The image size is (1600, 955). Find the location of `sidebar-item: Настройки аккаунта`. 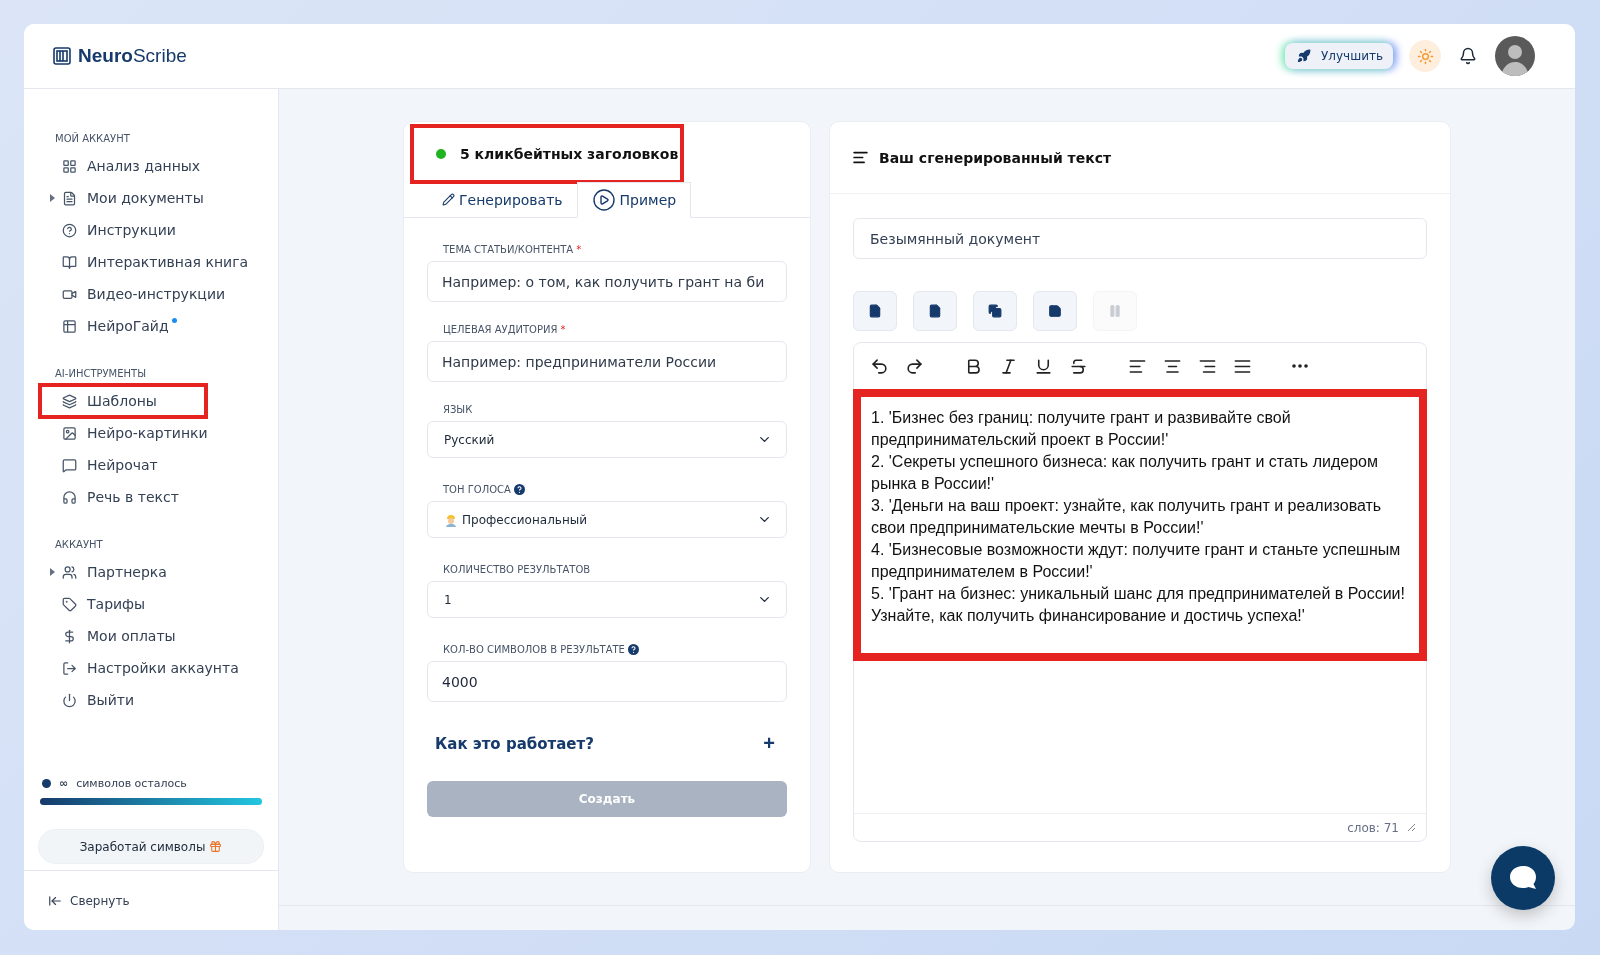

sidebar-item: Настройки аккаунта is located at coordinates (151, 668).